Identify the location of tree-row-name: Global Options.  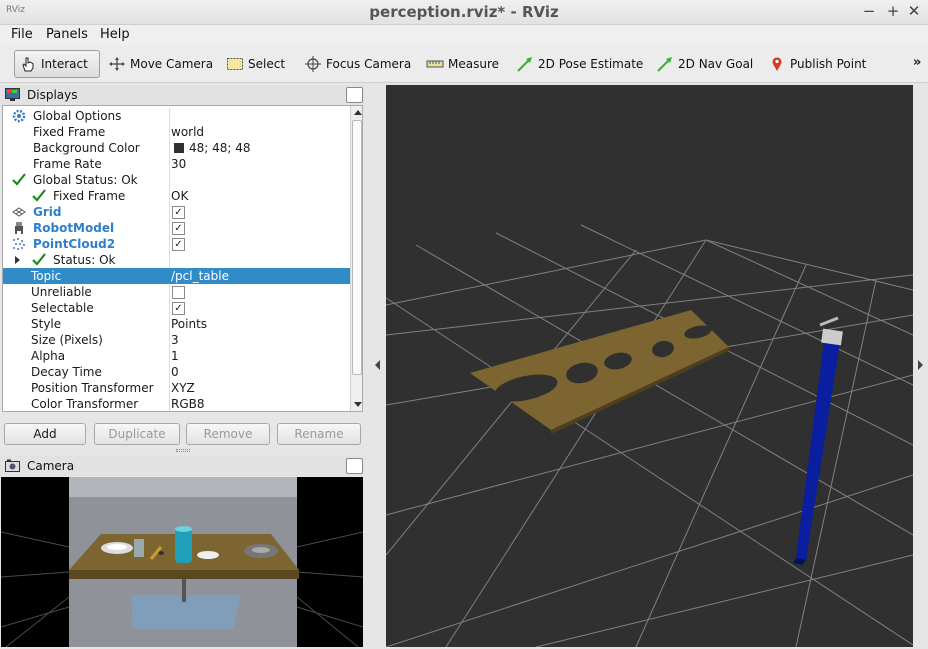
(77, 116).